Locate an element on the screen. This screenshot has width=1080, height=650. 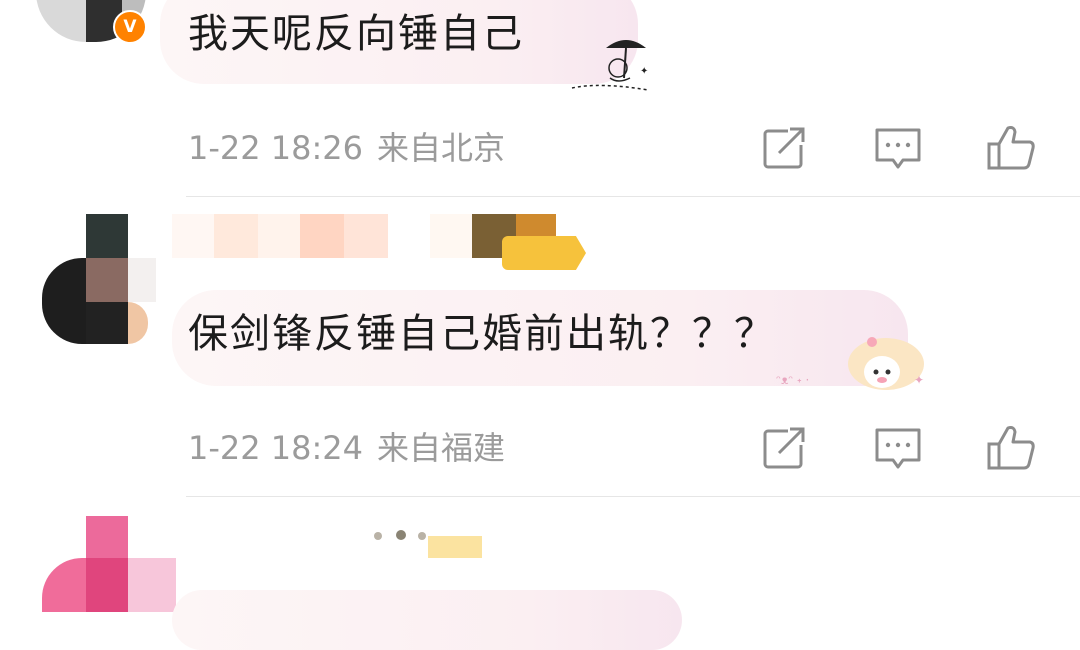
comment-meta: 1-22 18:26 来自北京 is located at coordinates (346, 148).